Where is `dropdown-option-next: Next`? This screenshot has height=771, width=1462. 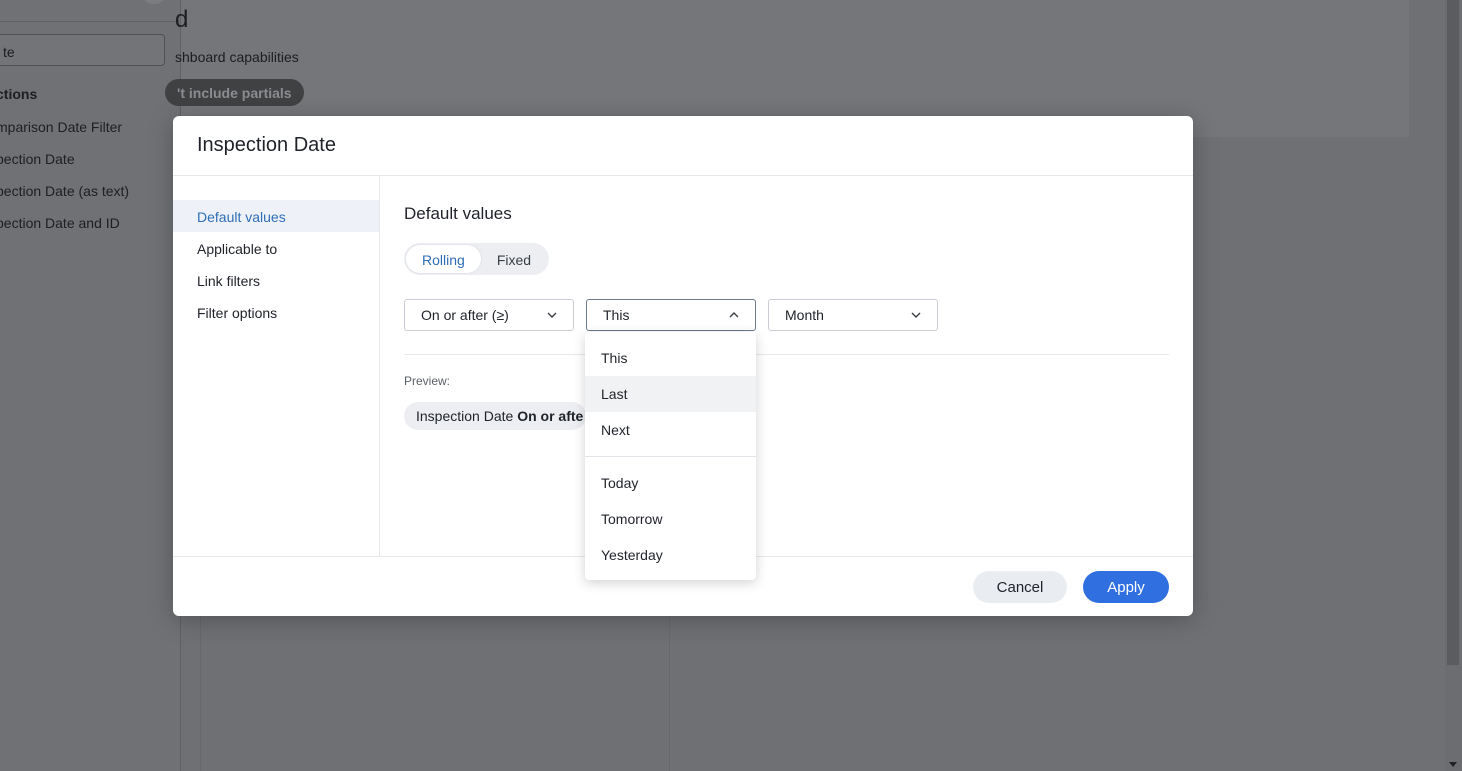 dropdown-option-next: Next is located at coordinates (670, 430).